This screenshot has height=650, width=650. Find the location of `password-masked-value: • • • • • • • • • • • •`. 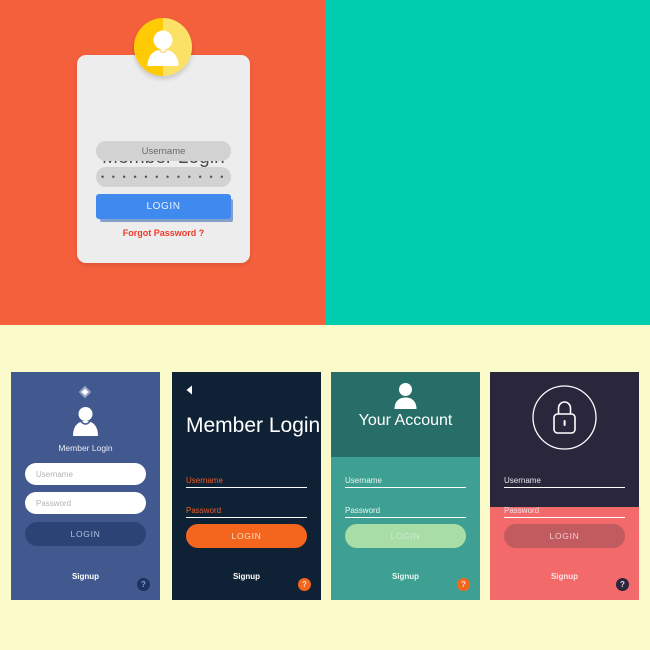

password-masked-value: • • • • • • • • • • • • is located at coordinates (163, 177).